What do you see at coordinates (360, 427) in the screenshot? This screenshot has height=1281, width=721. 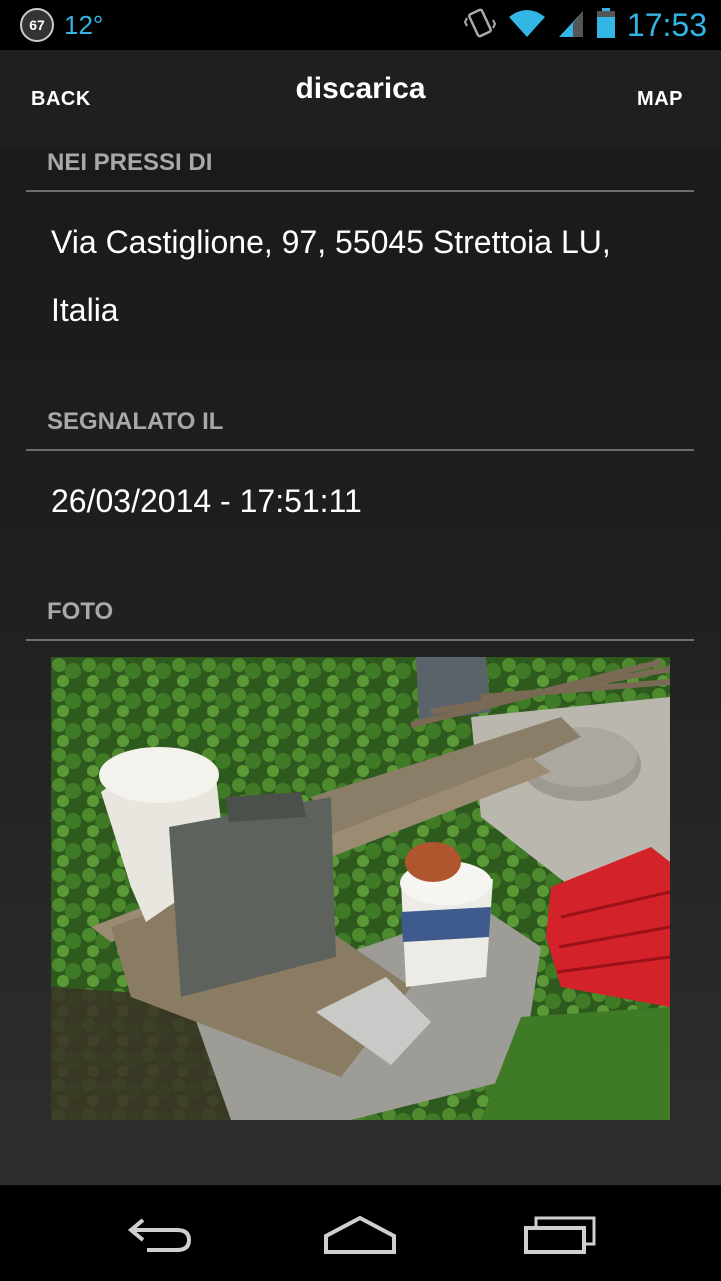 I see `section-header-reported: SEGNALATO IL` at bounding box center [360, 427].